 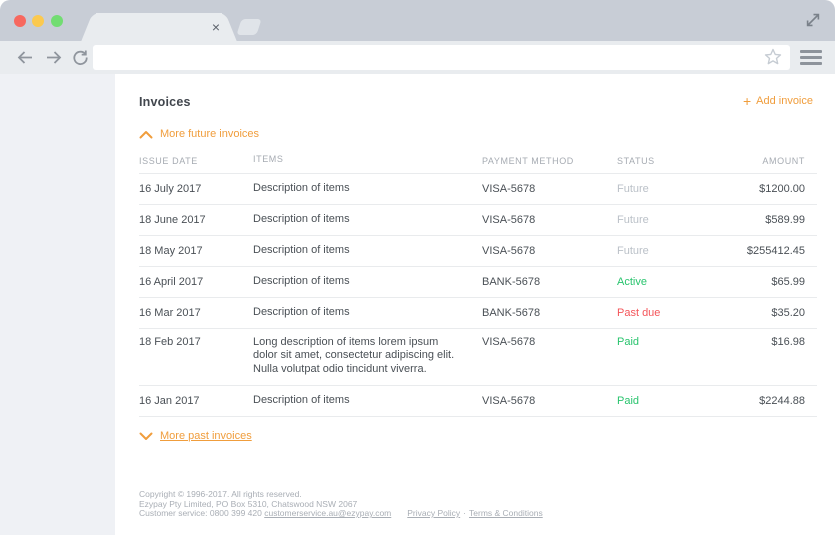 What do you see at coordinates (171, 281) in the screenshot?
I see `issue-date-cell: 16 April 2017` at bounding box center [171, 281].